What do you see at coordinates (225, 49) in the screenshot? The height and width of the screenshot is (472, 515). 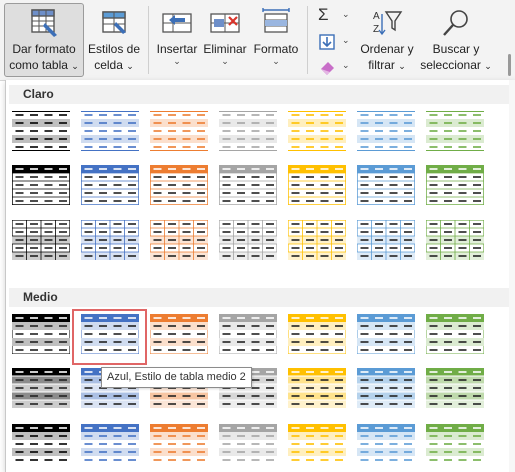 I see `delete-label: Eliminar` at bounding box center [225, 49].